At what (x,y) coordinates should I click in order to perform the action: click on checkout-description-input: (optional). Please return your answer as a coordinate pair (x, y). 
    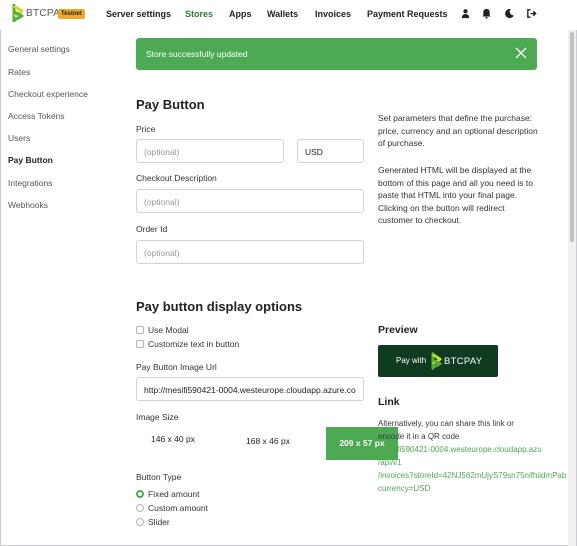
    Looking at the image, I should click on (250, 201).